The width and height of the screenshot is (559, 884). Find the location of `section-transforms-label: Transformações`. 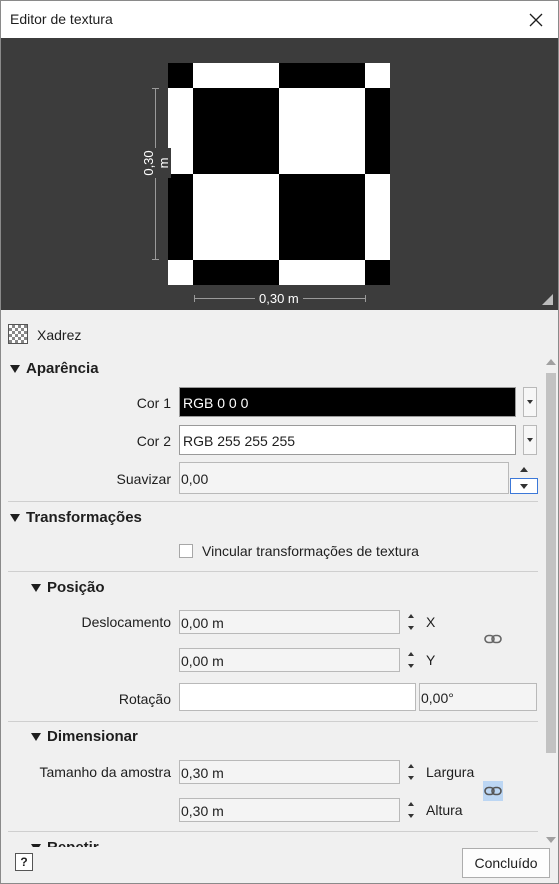

section-transforms-label: Transformações is located at coordinates (84, 517).